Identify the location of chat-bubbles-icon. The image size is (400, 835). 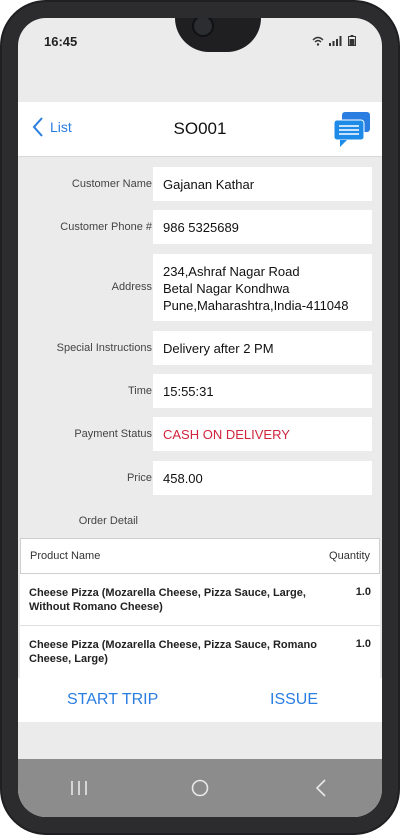
(351, 129).